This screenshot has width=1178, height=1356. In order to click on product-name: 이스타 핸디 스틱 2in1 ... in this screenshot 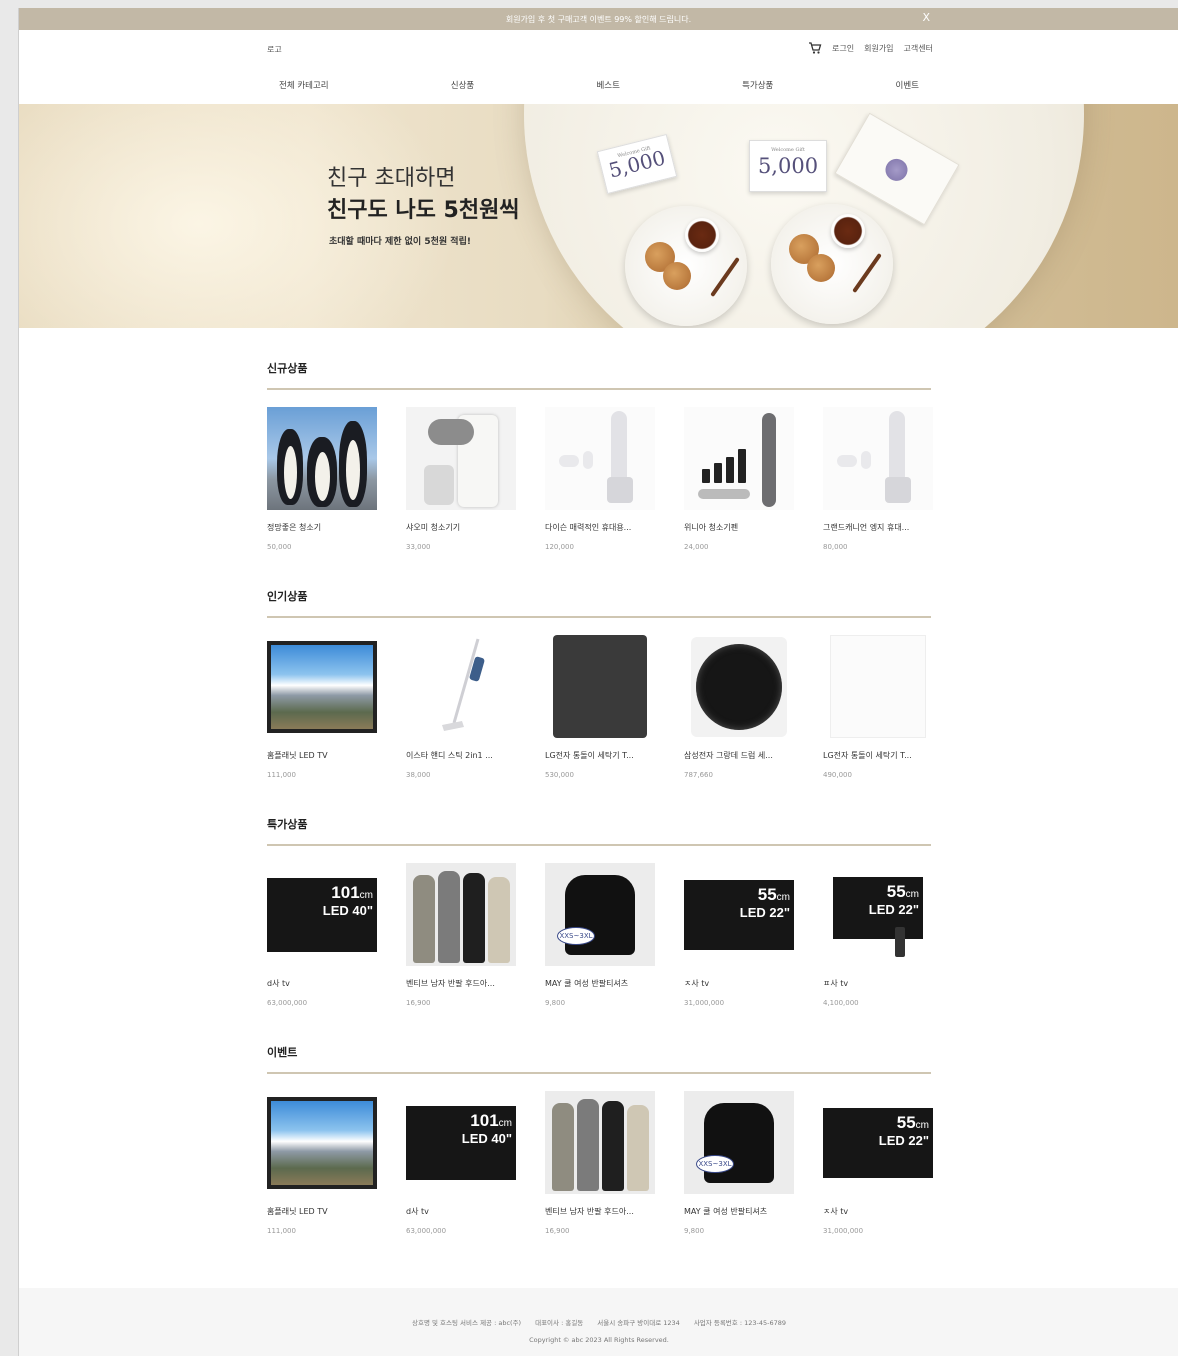, I will do `click(449, 755)`.